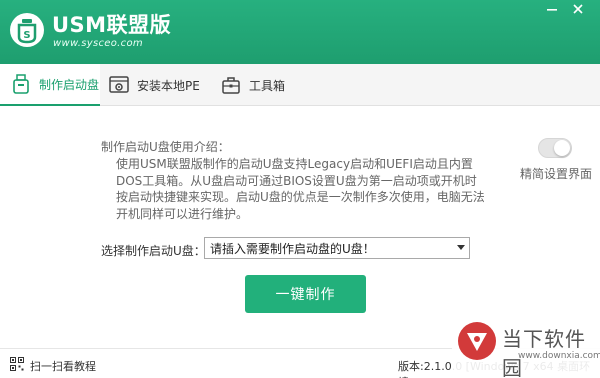 The width and height of the screenshot is (600, 378). What do you see at coordinates (562, 148) in the screenshot?
I see `toggle-knob` at bounding box center [562, 148].